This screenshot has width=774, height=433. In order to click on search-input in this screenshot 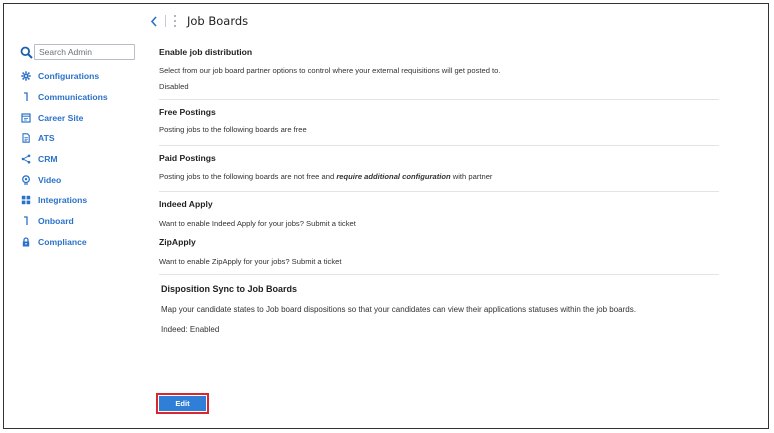, I will do `click(84, 52)`.